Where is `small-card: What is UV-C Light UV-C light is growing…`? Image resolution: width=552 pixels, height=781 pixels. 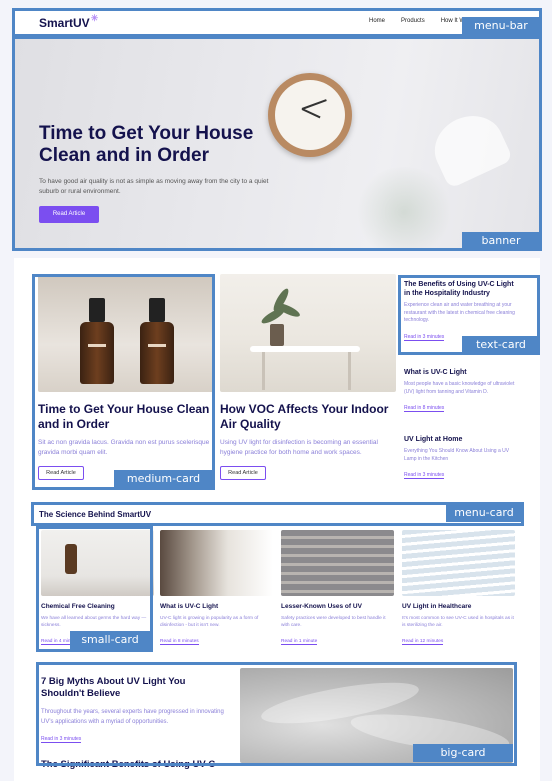 small-card: What is UV-C Light UV-C light is growing… is located at coordinates (216, 588).